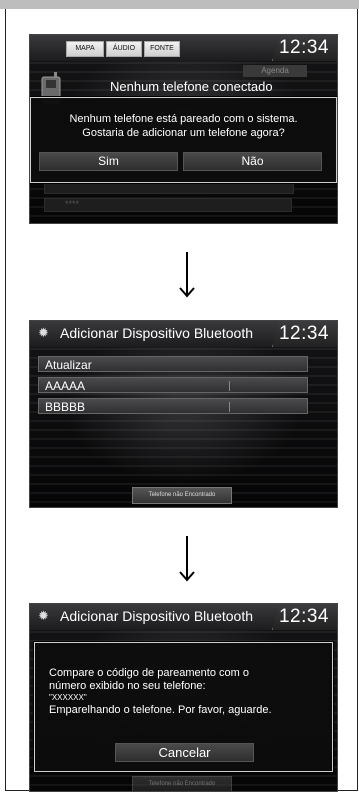 This screenshot has height=795, width=359. Describe the element at coordinates (108, 161) in the screenshot. I see `yes-button: Sim` at that location.